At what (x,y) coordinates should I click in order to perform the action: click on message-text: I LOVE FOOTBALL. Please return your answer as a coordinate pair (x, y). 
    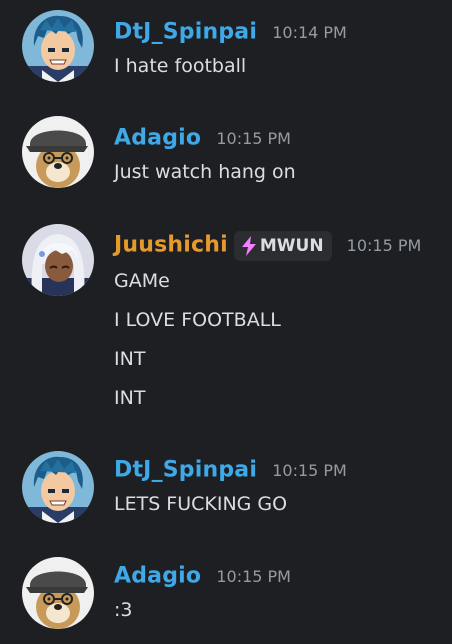
    Looking at the image, I should click on (197, 320).